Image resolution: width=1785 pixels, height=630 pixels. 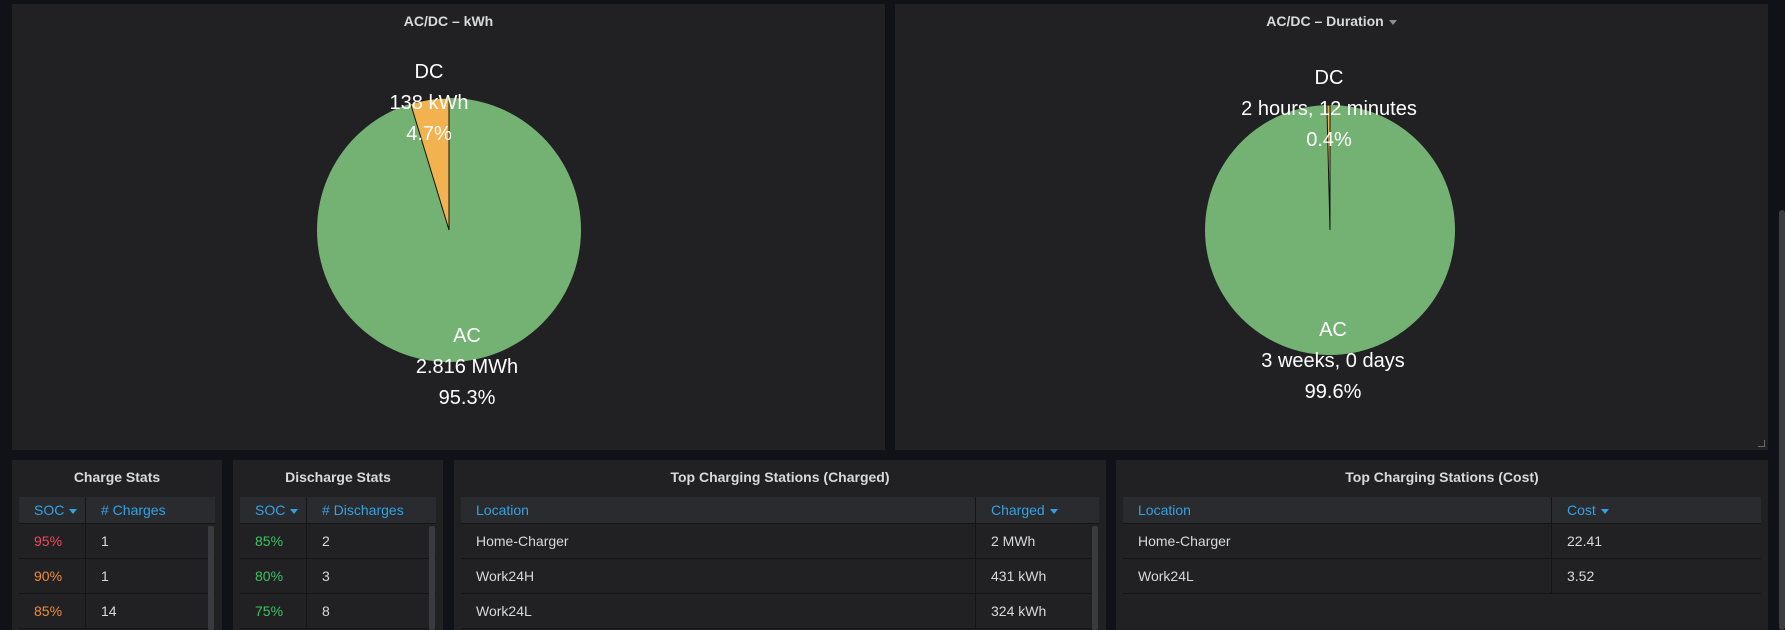 What do you see at coordinates (780, 477) in the screenshot?
I see `panel-title: Top Charging Stations (Charged)` at bounding box center [780, 477].